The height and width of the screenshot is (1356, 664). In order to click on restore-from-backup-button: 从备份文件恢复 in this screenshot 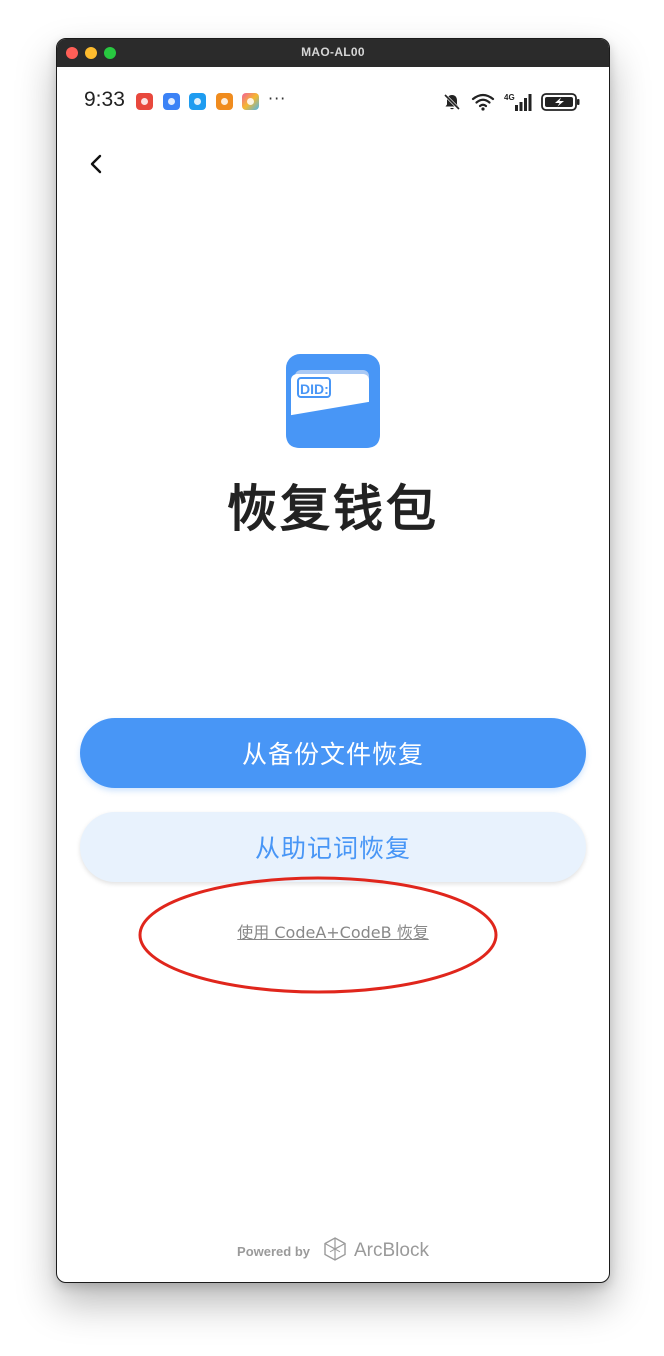, I will do `click(333, 753)`.